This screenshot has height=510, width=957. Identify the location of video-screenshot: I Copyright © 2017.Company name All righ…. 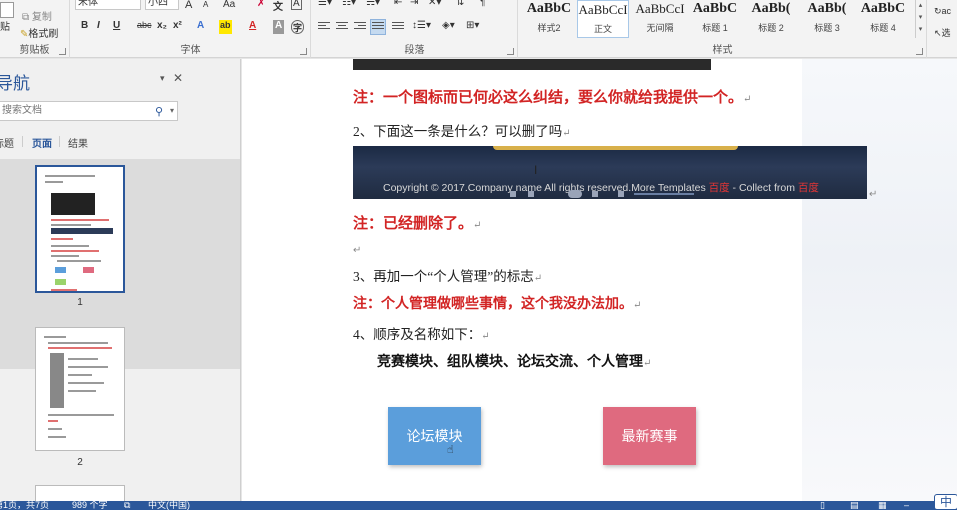
(610, 172).